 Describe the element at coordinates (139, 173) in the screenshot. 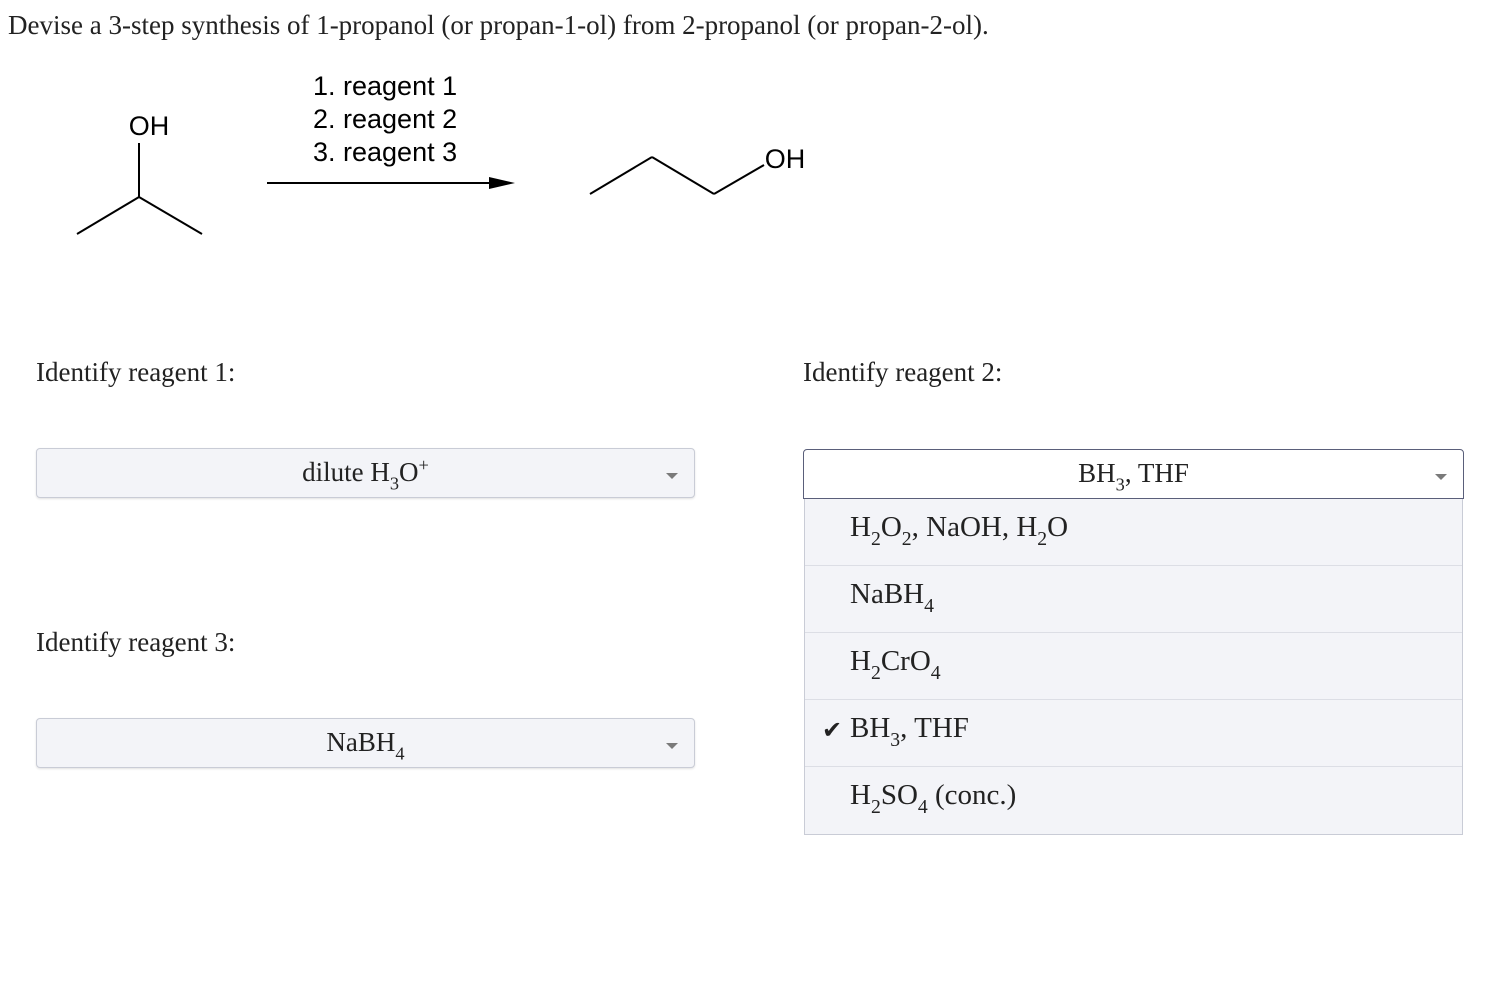

I see `reactant-2-propanol: OH` at that location.